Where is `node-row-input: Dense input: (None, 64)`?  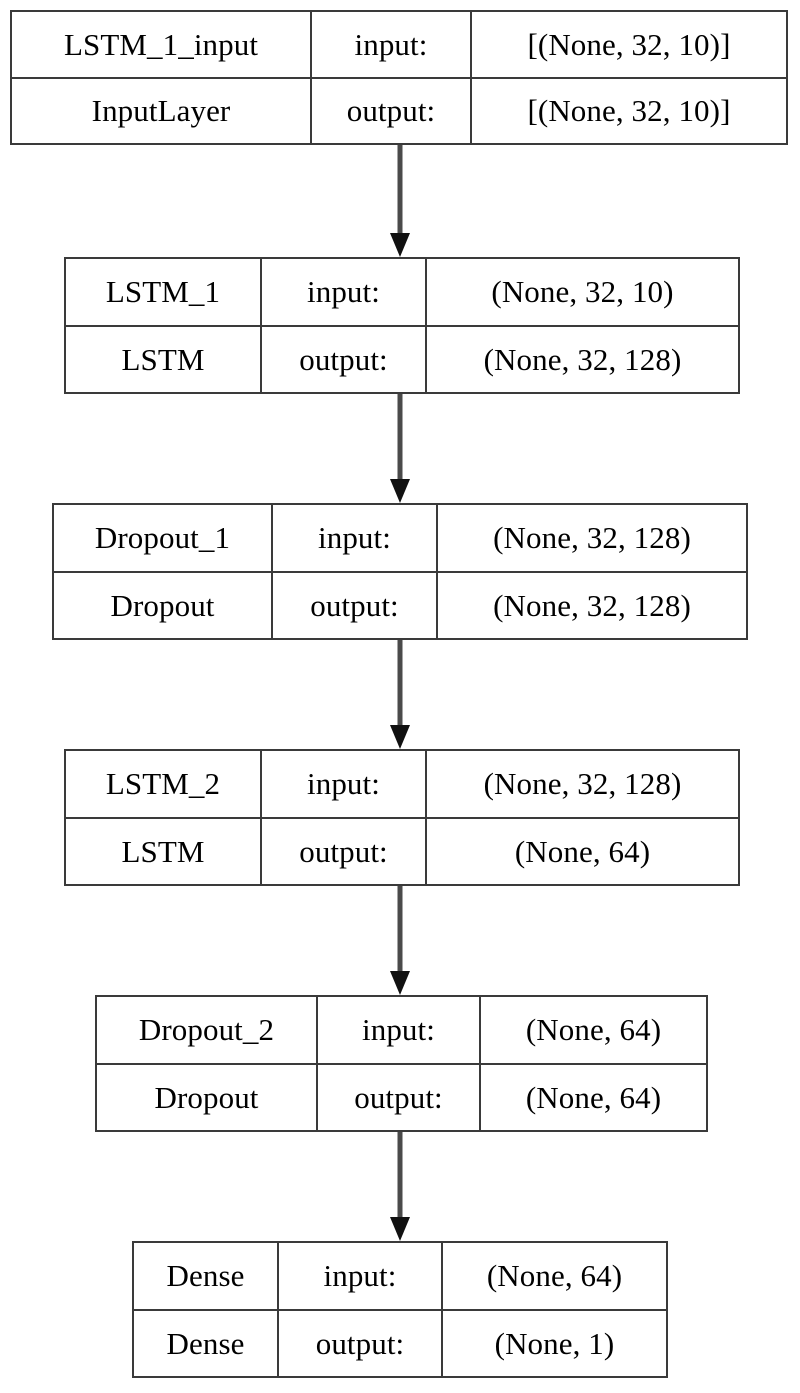 node-row-input: Dense input: (None, 64) is located at coordinates (400, 1277).